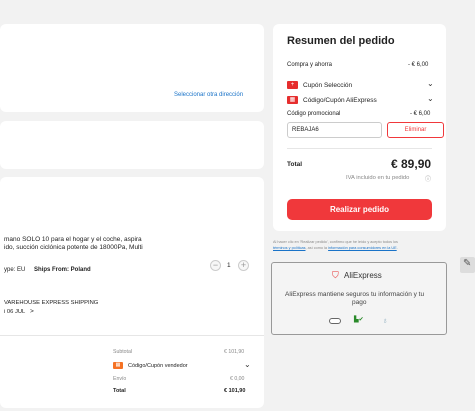 The width and height of the screenshot is (475, 411). I want to click on store-total-value: € 101,90, so click(235, 391).